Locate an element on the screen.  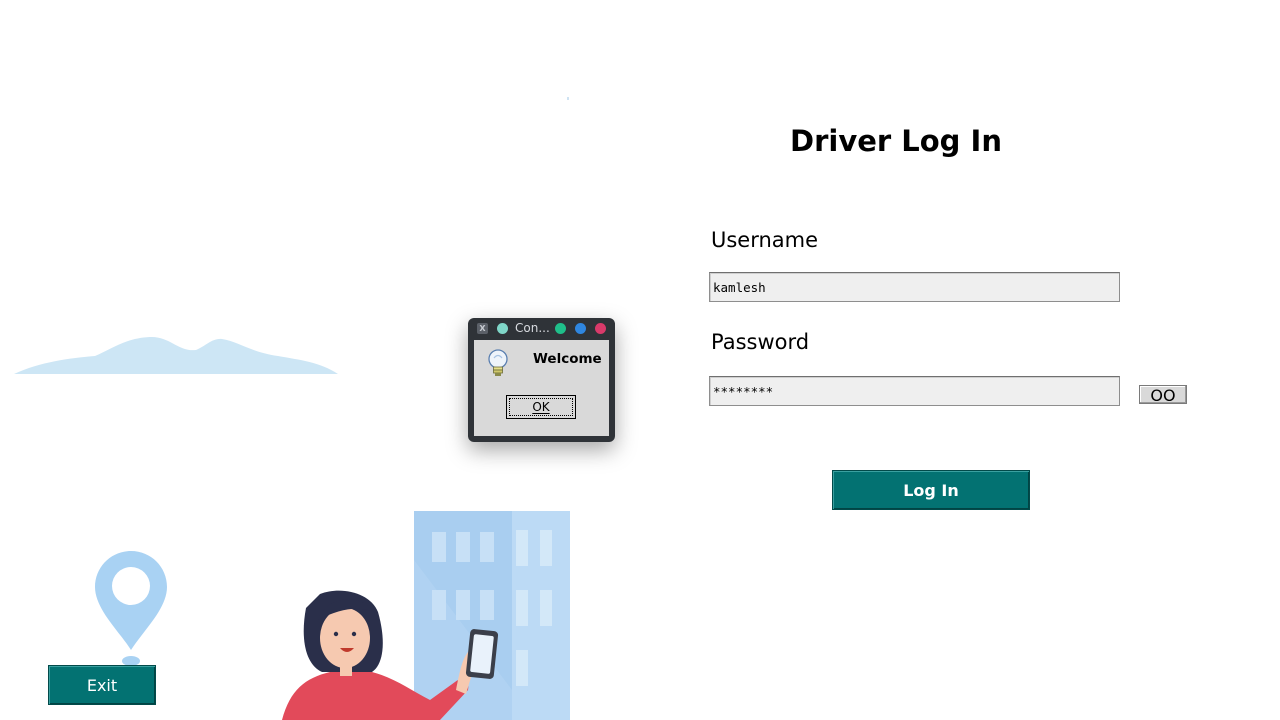
illustration-speck is located at coordinates (568, 98).